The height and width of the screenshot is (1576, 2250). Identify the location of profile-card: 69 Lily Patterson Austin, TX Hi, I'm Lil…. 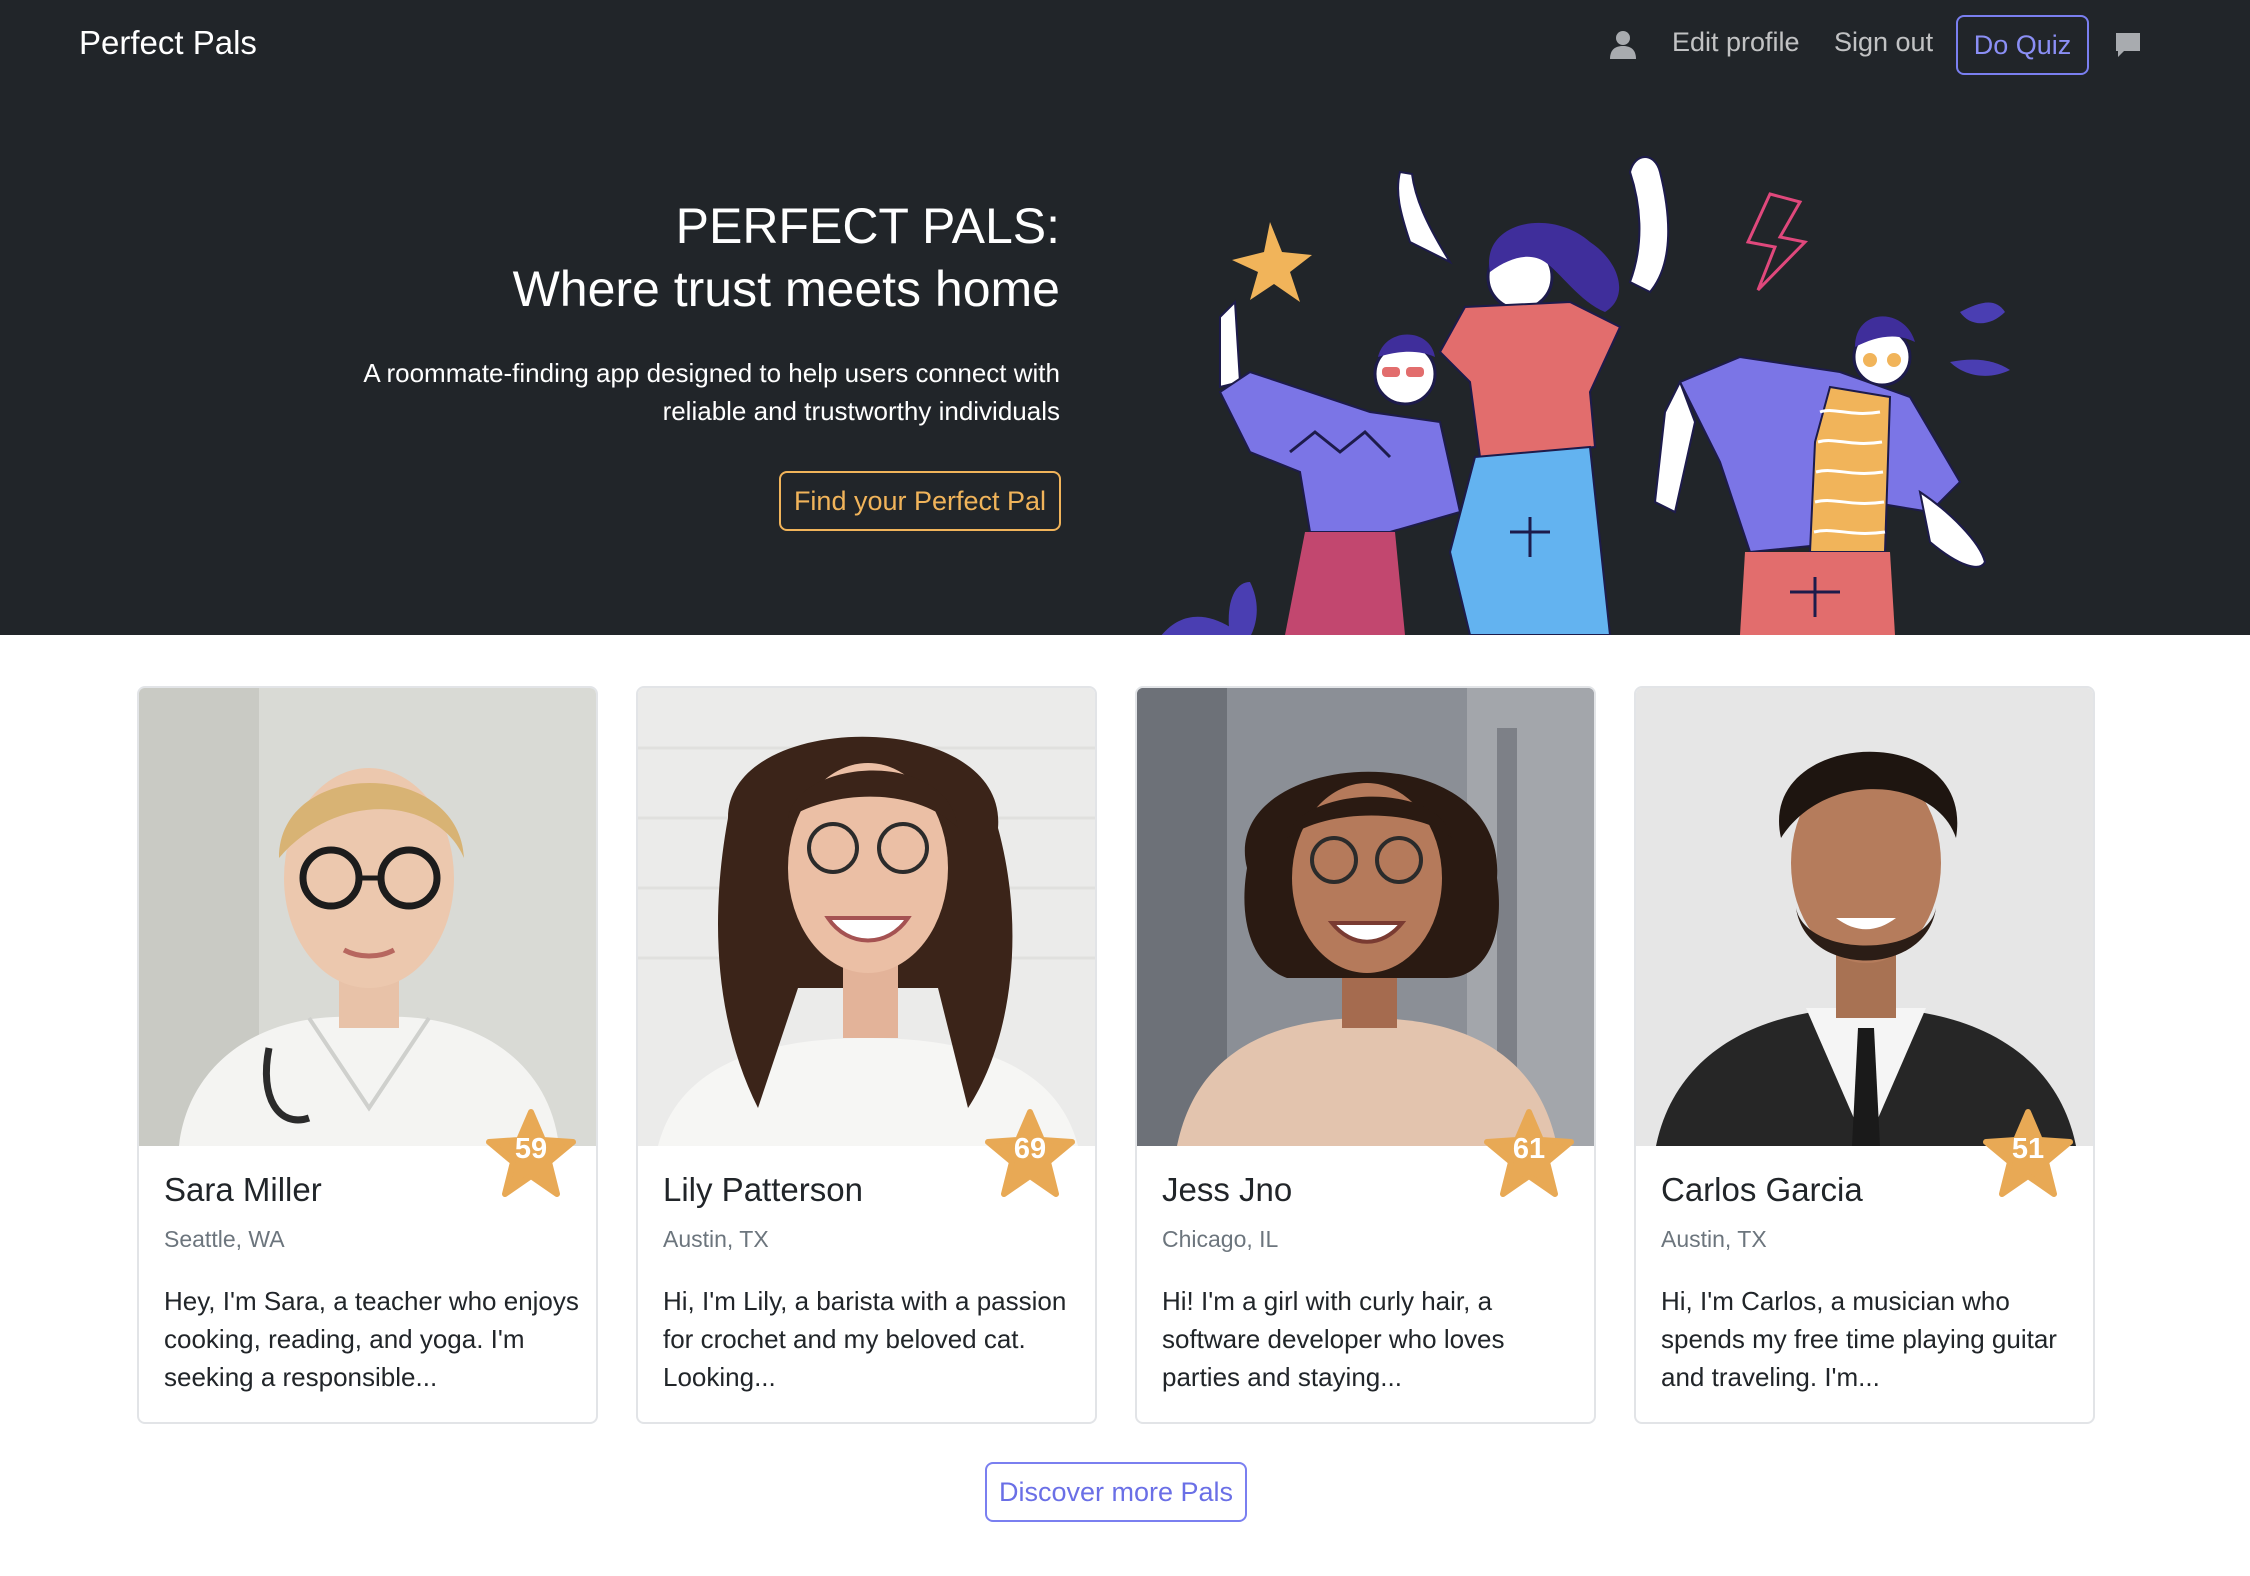
(866, 1055).